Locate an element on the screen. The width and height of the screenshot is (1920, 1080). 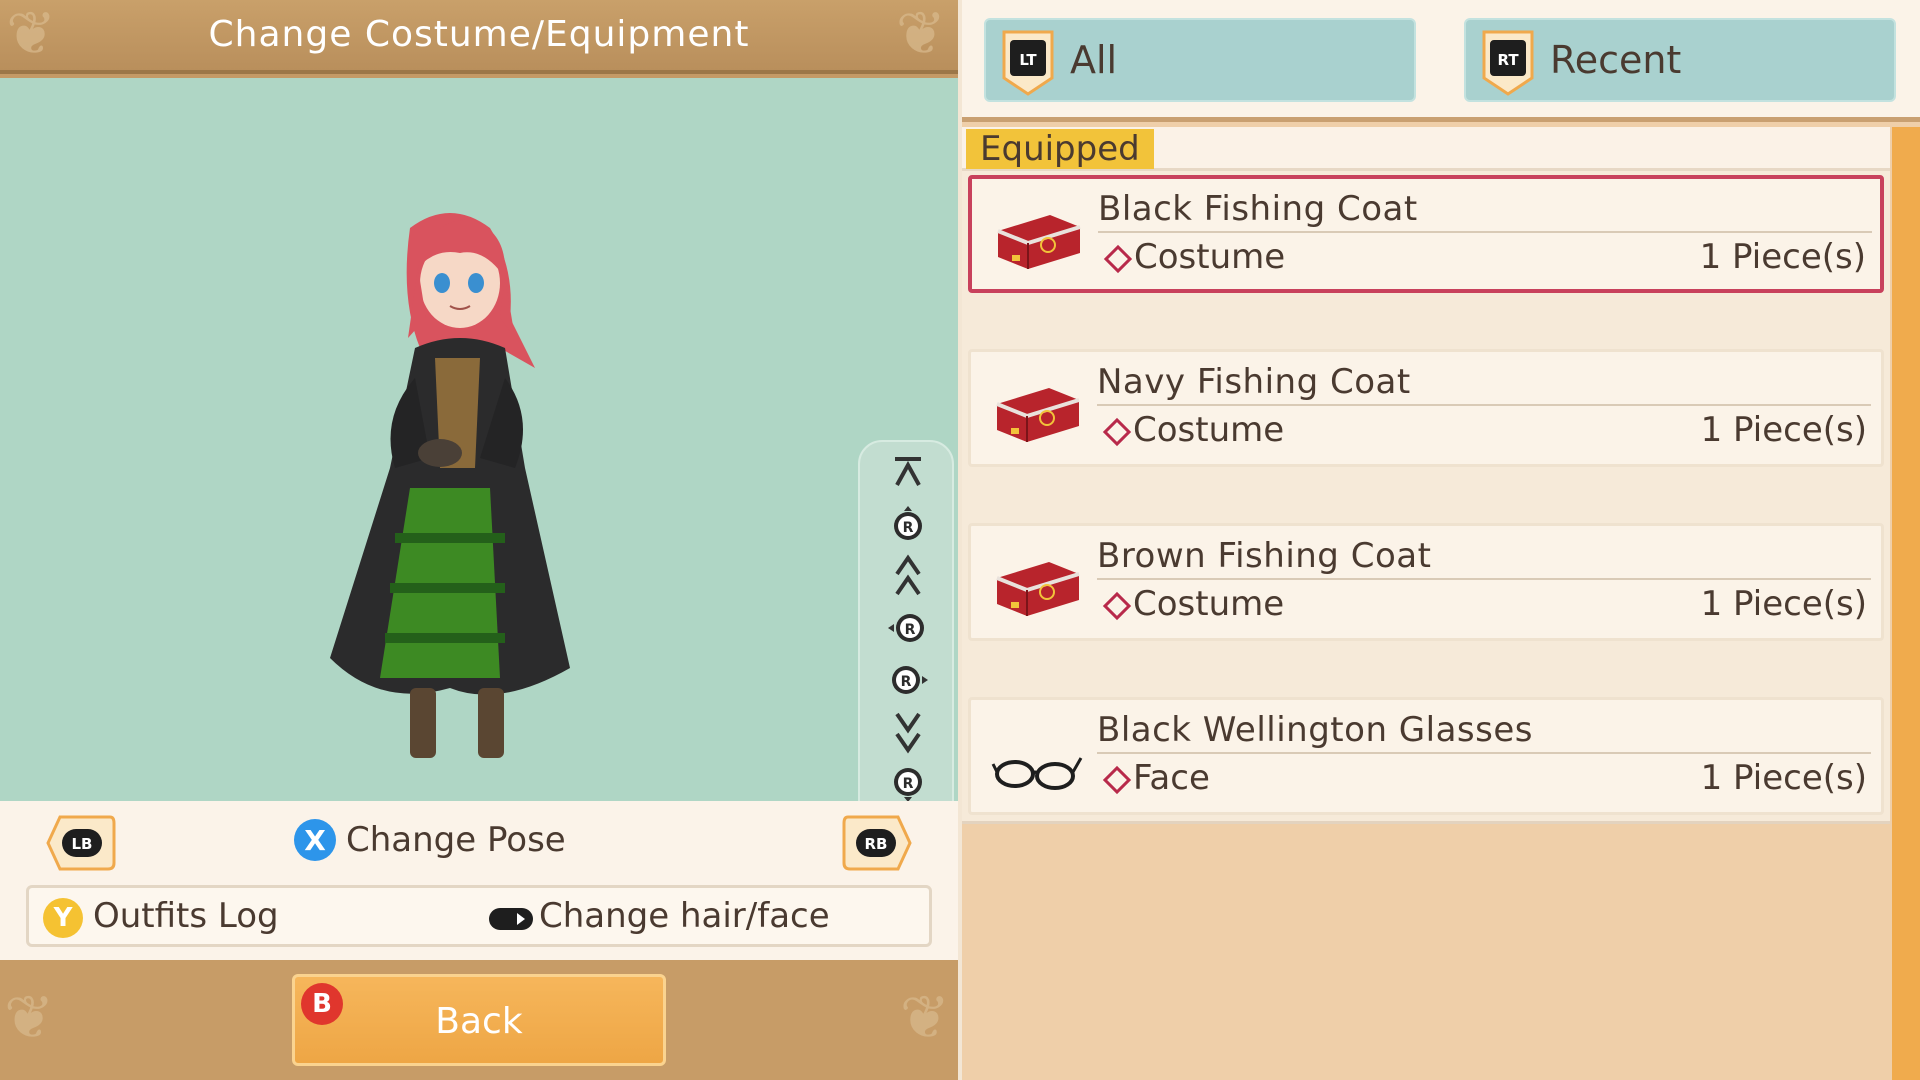
list-item: Brown Fishing Coat Costume 1 Piece(s) is located at coordinates (1426, 606).